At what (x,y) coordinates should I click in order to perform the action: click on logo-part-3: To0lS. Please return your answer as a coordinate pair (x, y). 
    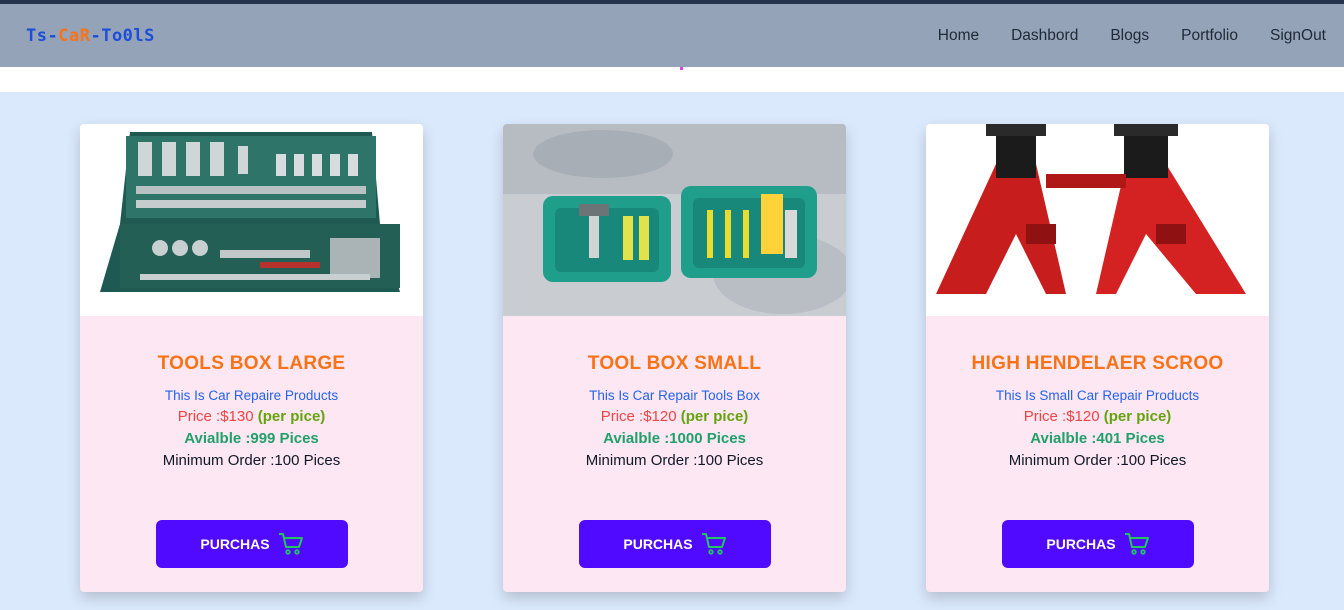
    Looking at the image, I should click on (128, 35).